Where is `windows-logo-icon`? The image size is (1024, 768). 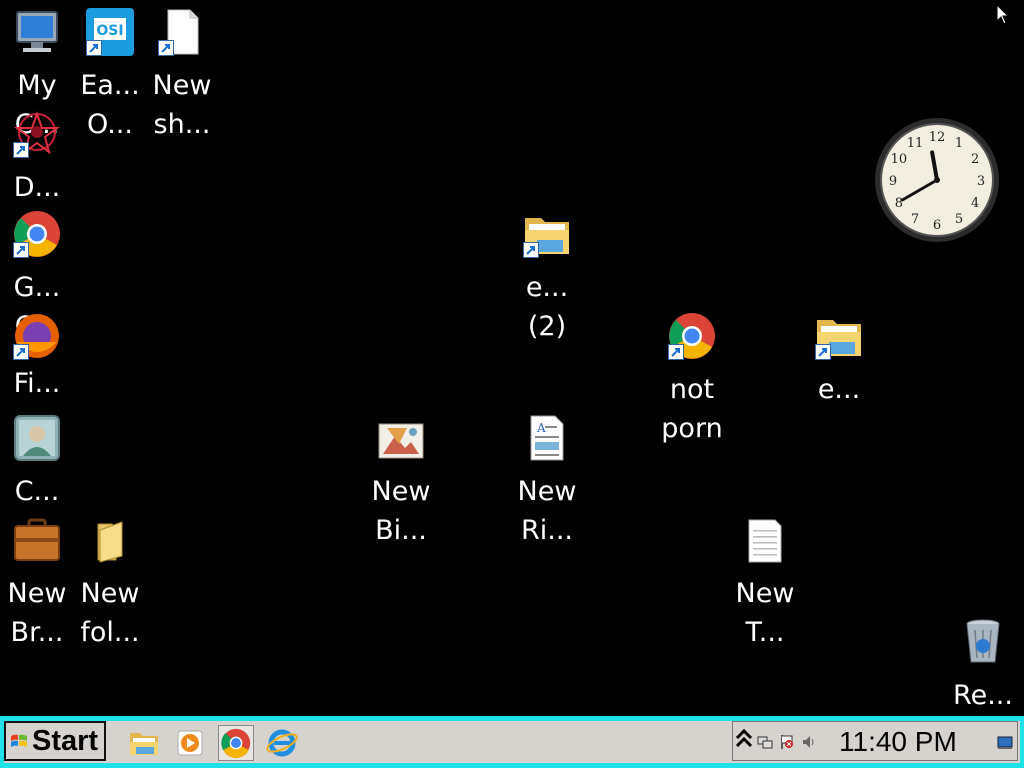
windows-logo-icon is located at coordinates (19, 740).